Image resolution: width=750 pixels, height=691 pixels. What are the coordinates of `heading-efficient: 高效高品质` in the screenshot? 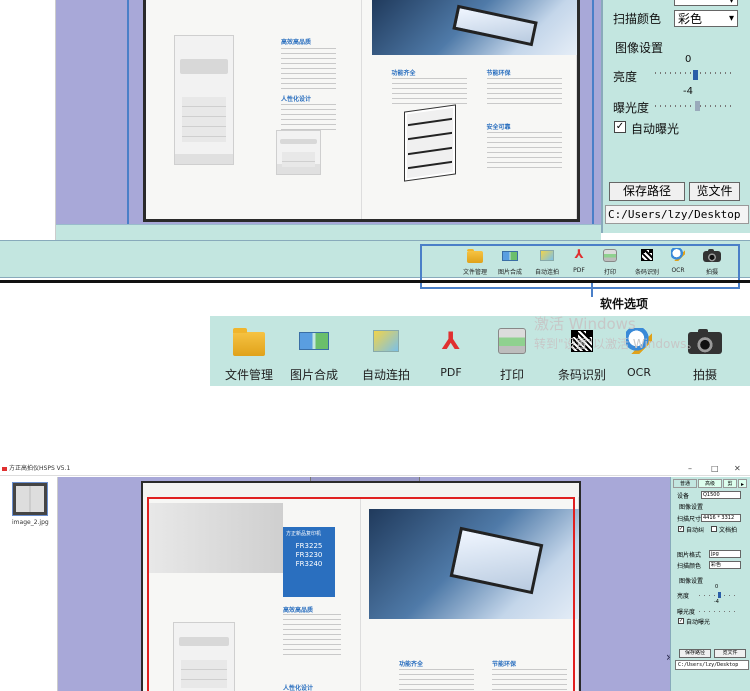 It's located at (296, 42).